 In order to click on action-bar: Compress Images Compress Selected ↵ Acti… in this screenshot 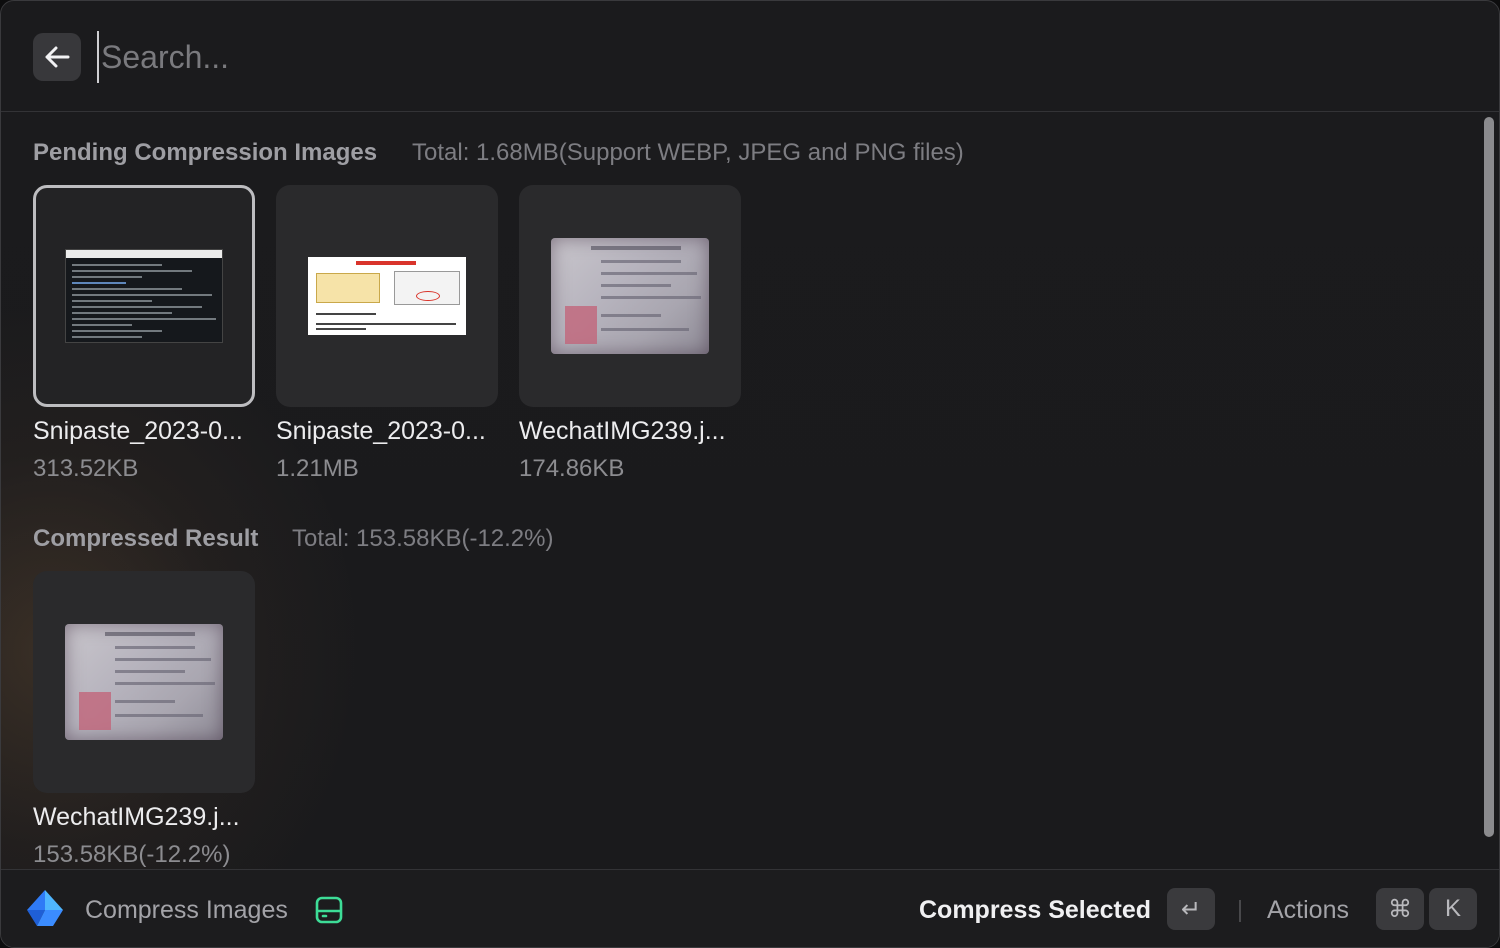, I will do `click(750, 908)`.